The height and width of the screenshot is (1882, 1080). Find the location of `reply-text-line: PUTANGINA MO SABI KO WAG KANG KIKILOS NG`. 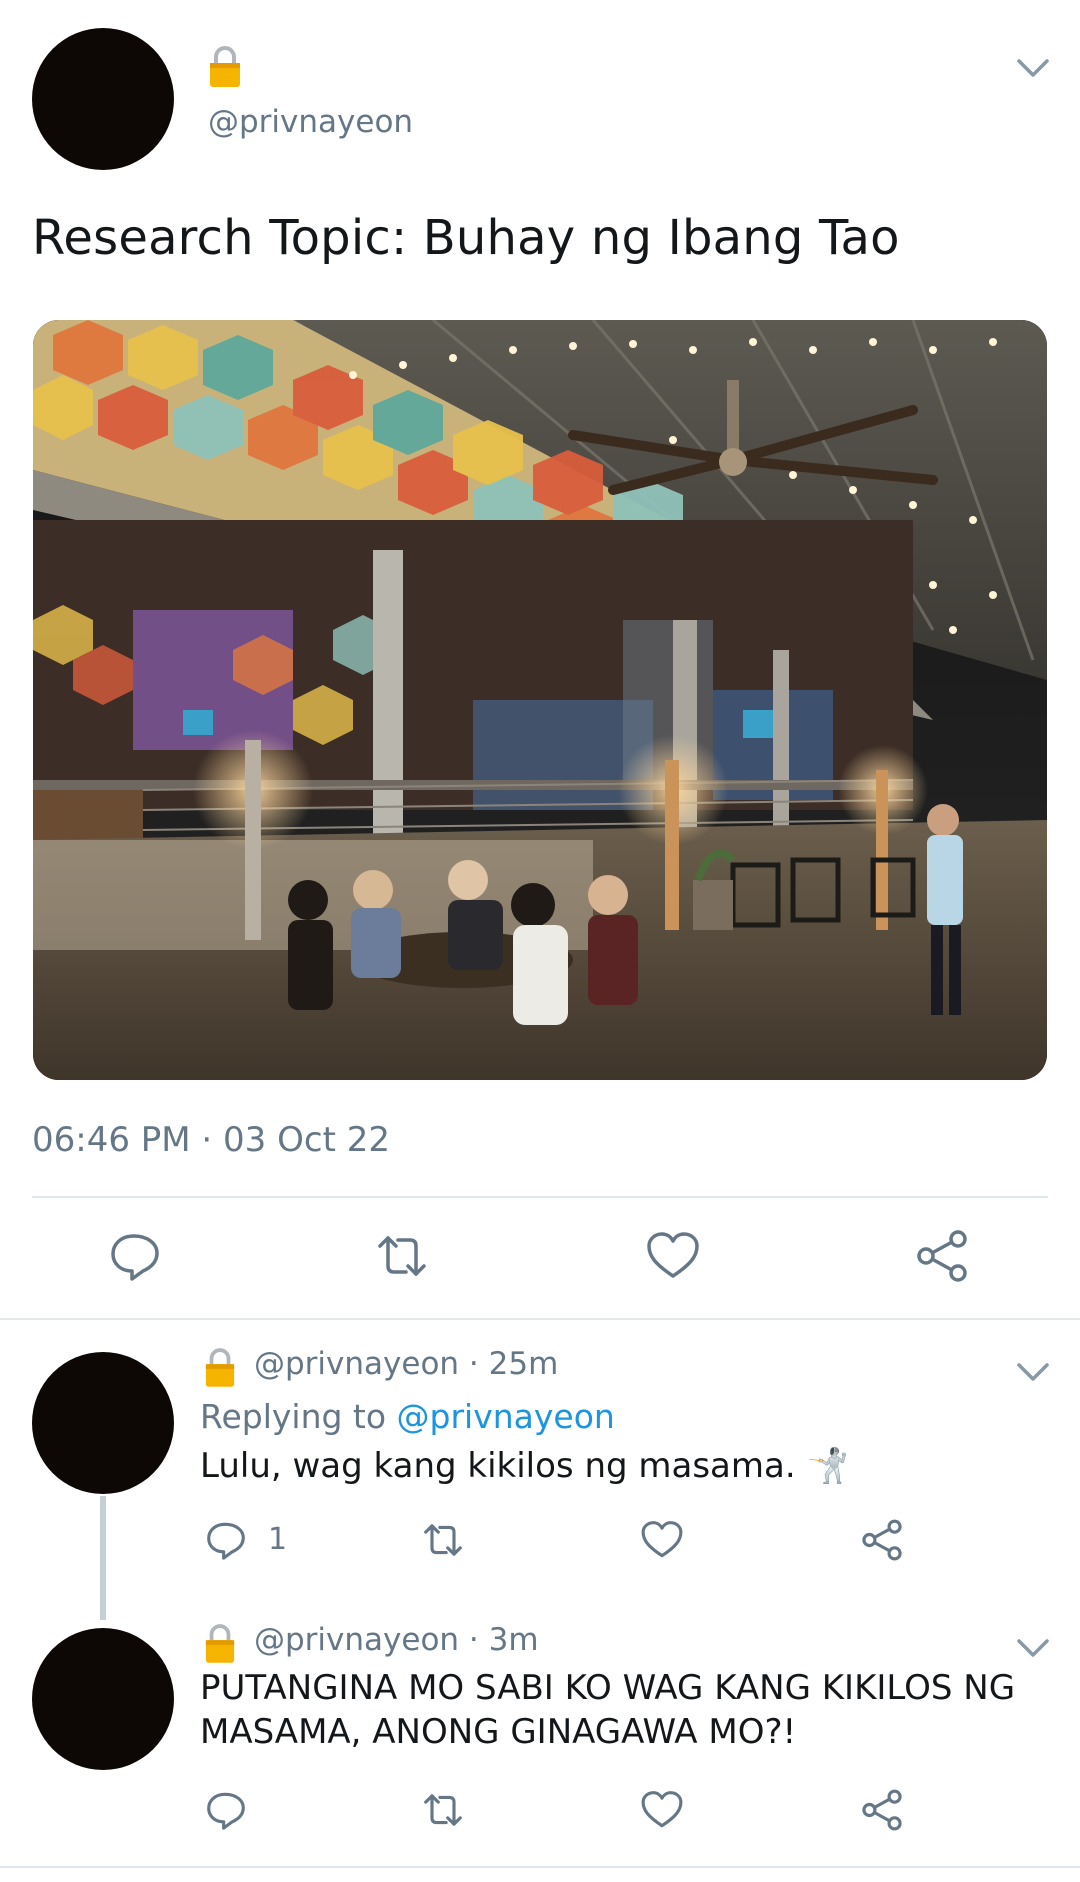

reply-text-line: PUTANGINA MO SABI KO WAG KANG KIKILOS NG is located at coordinates (608, 1688).